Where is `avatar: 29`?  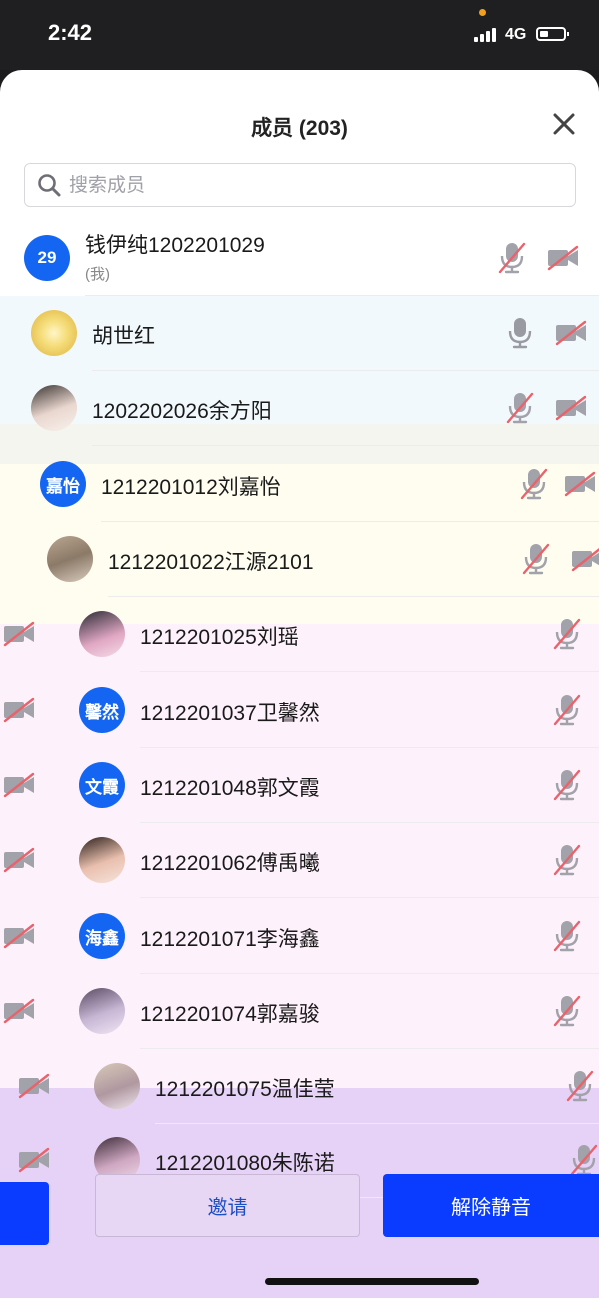 avatar: 29 is located at coordinates (47, 258).